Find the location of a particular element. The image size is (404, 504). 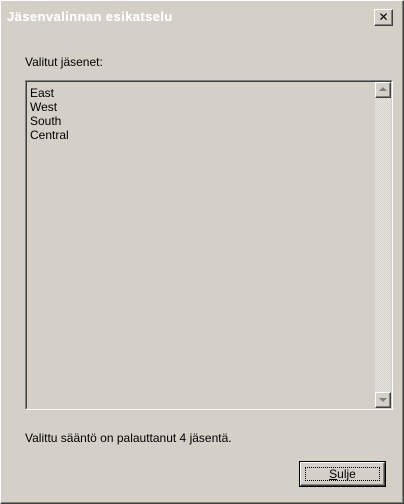

arrow-up-icon is located at coordinates (383, 89).